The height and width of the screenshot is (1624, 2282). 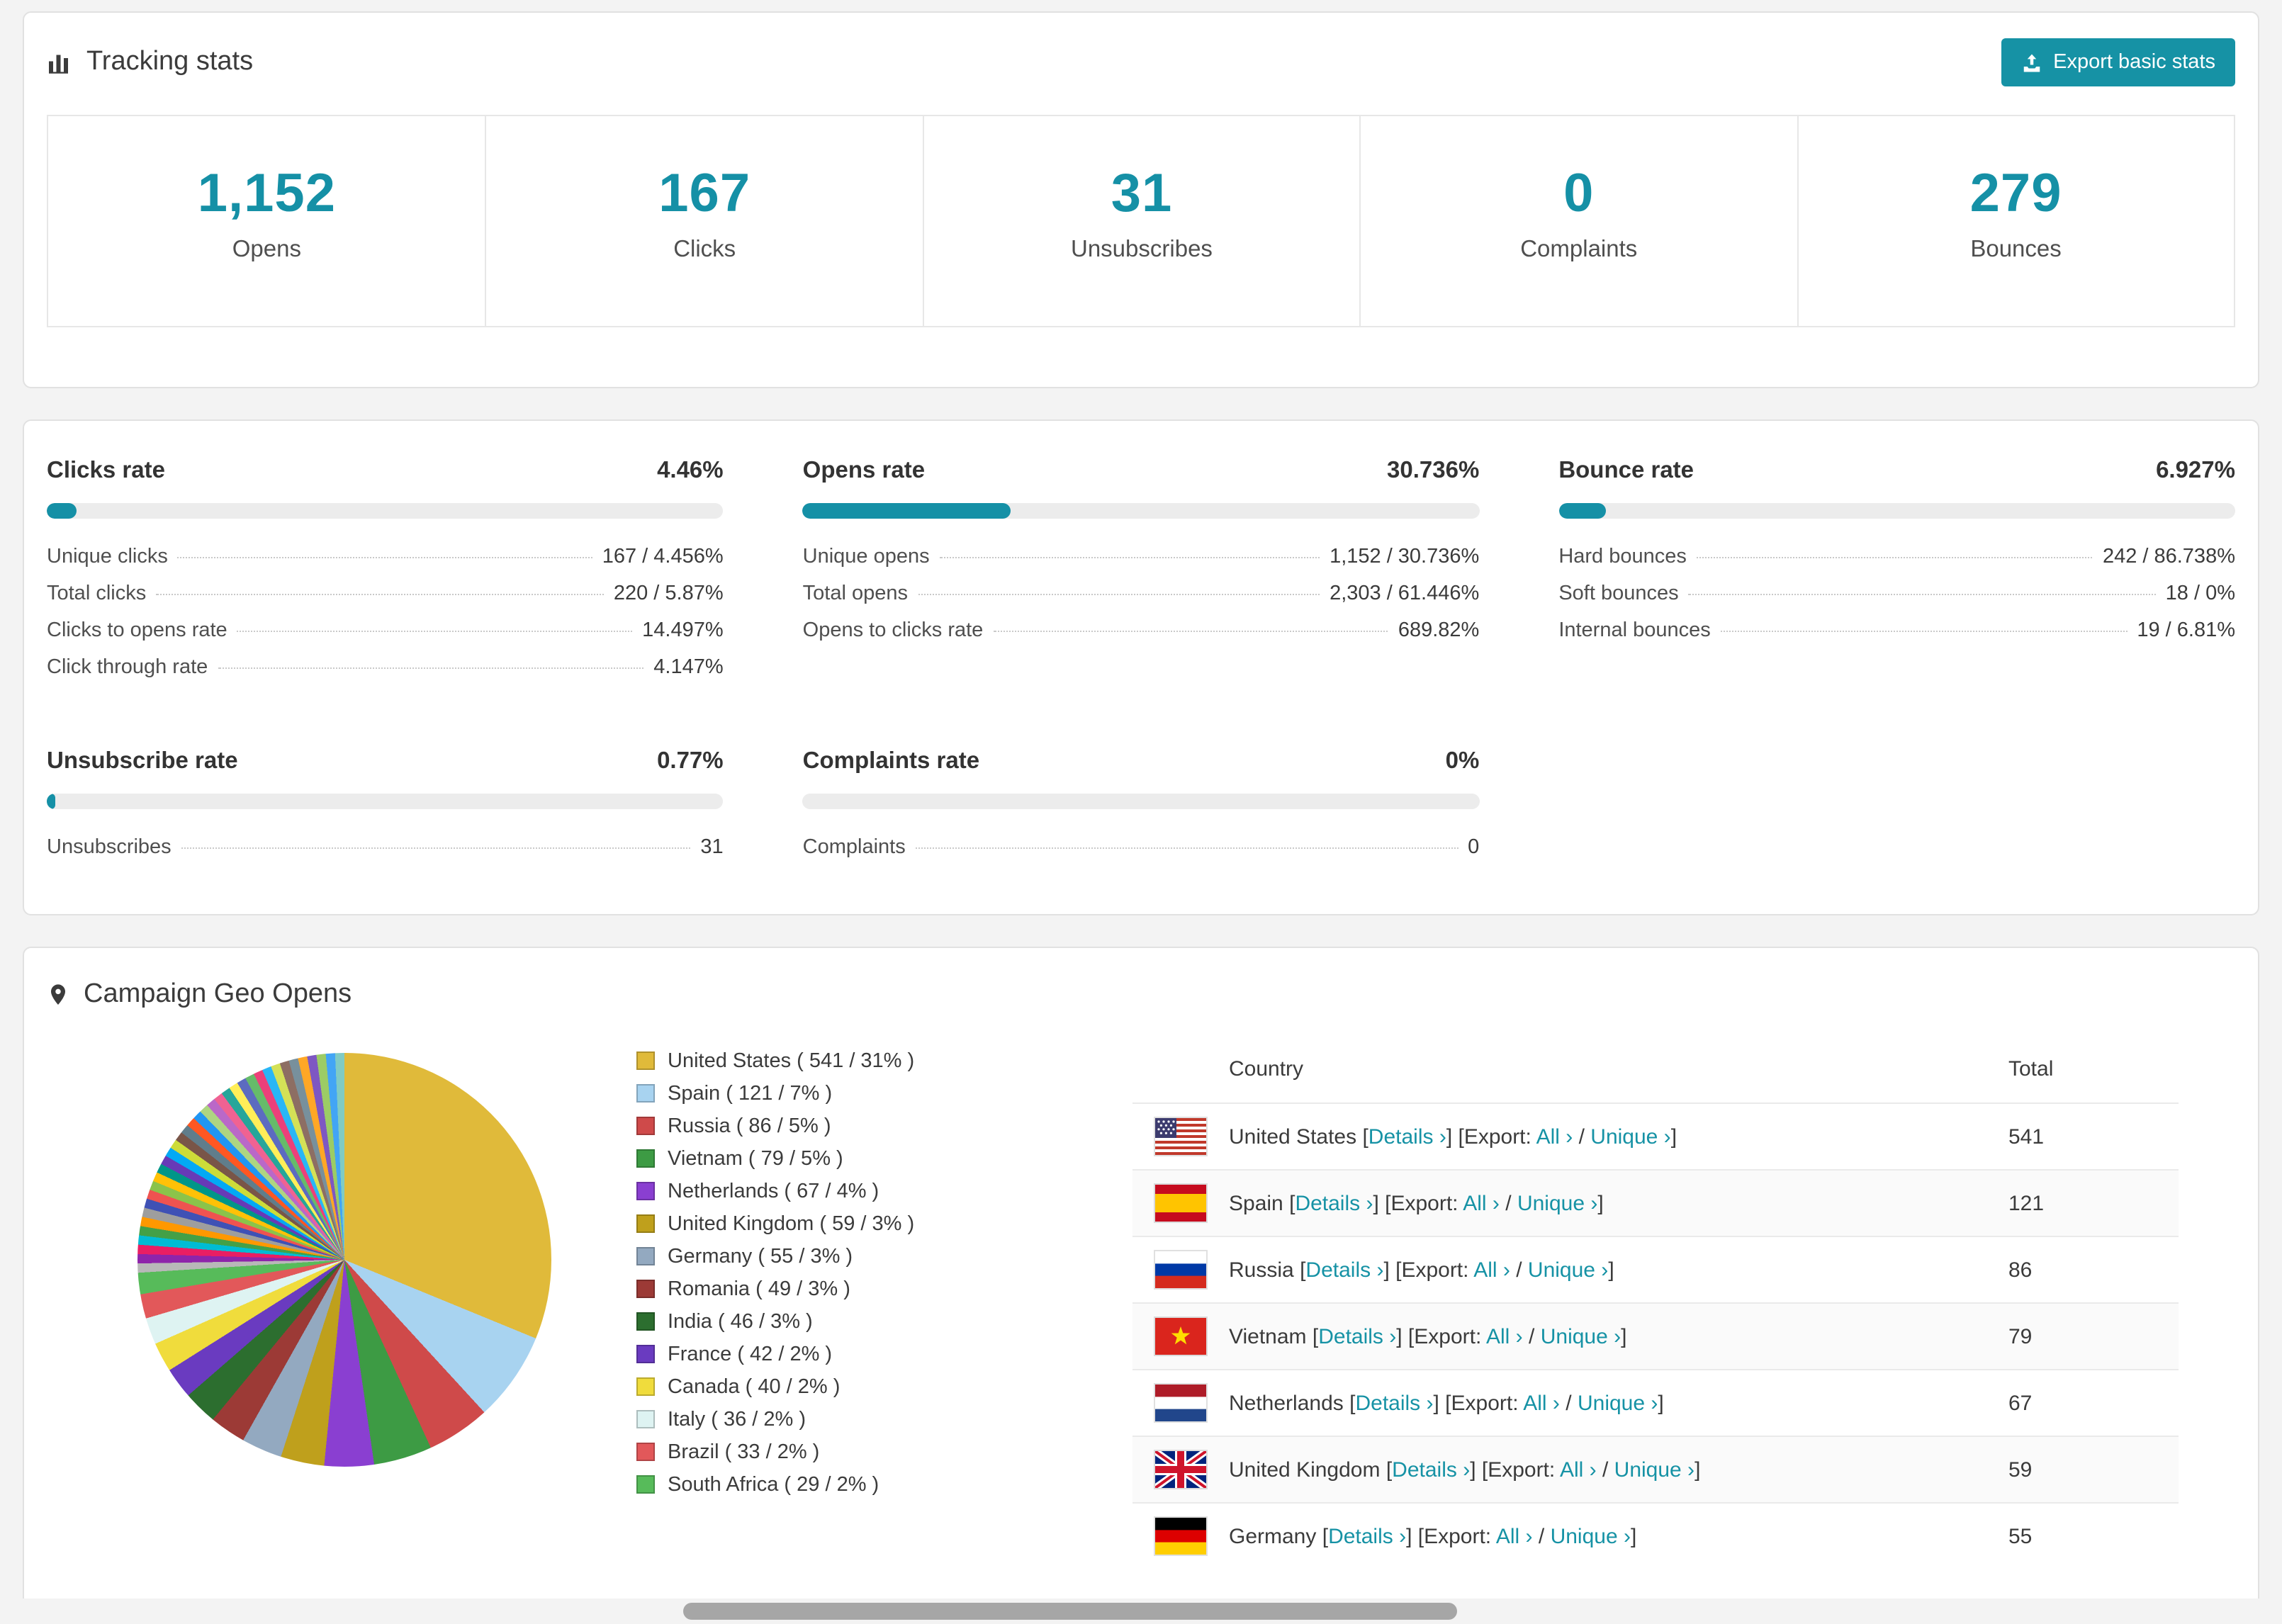 What do you see at coordinates (854, 848) in the screenshot?
I see `stat-row-label: Complaints` at bounding box center [854, 848].